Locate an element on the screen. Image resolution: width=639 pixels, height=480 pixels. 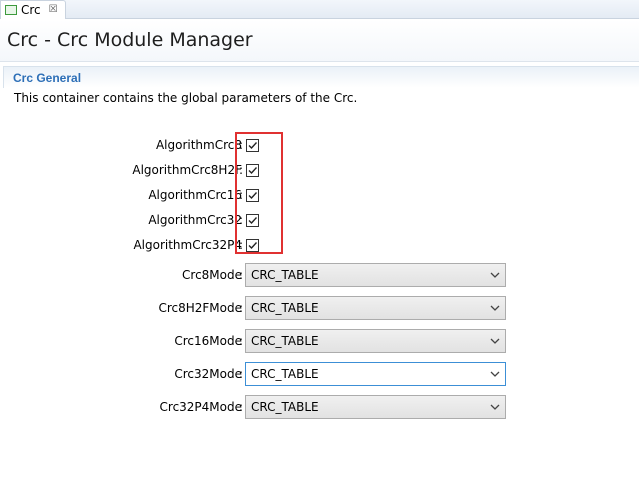
highlight-annotation-box is located at coordinates (259, 193).